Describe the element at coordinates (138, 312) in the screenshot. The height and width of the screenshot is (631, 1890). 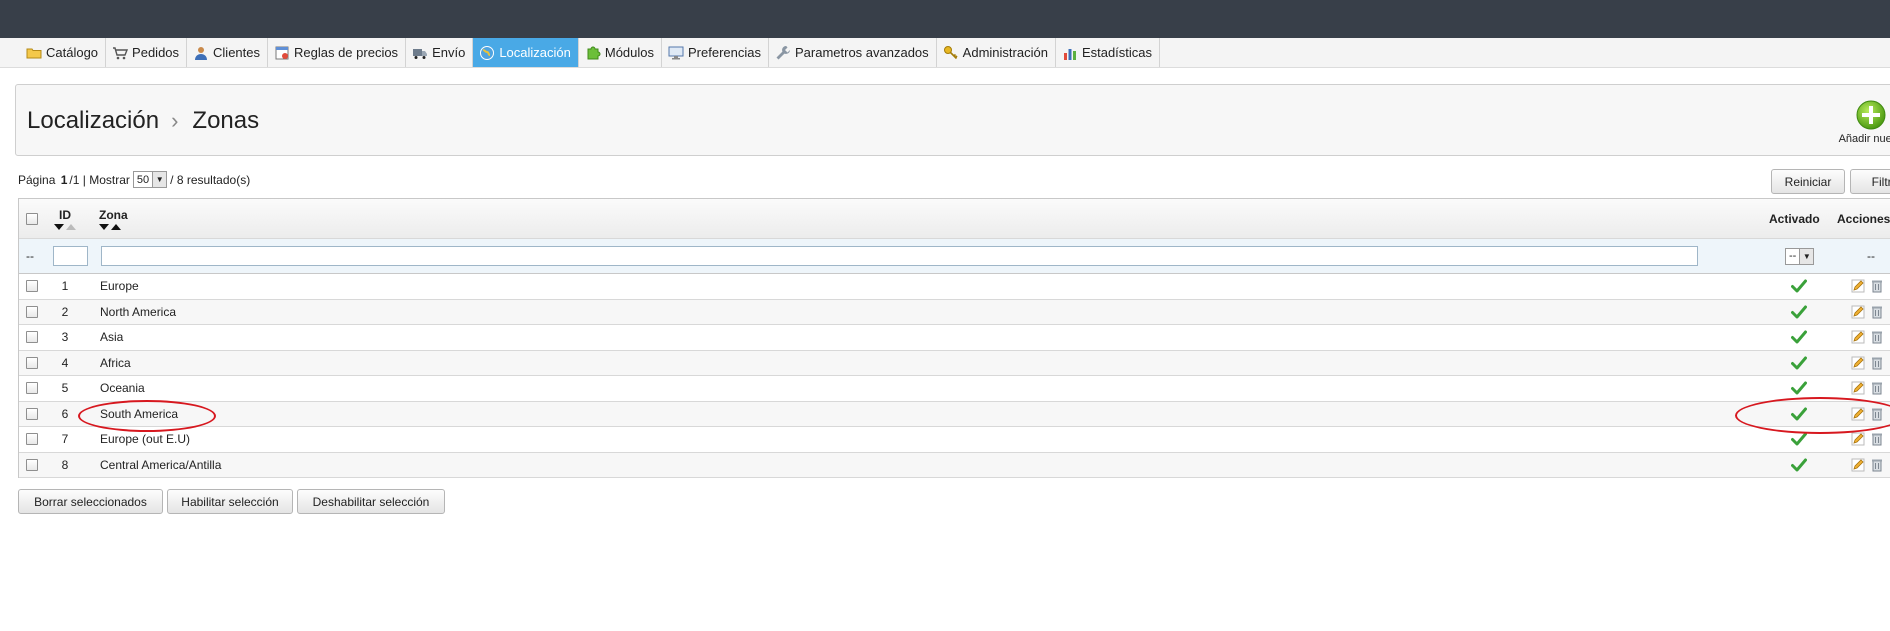
I see `row-zone-cell: North America` at that location.